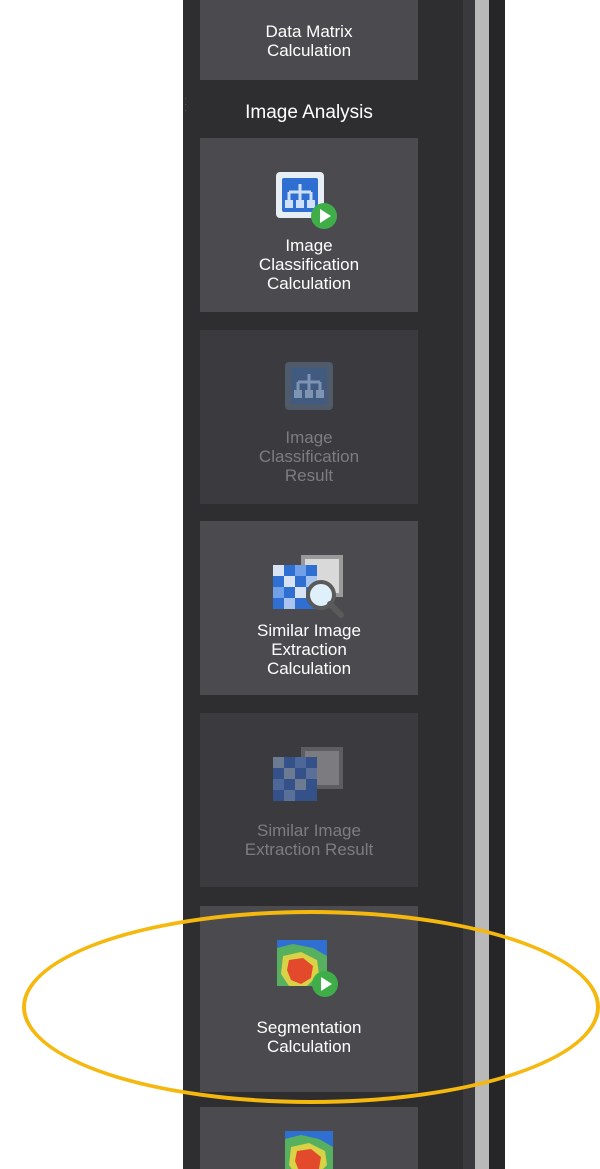  I want to click on image-classification-calculation-button: Image Classification Calculation, so click(309, 225).